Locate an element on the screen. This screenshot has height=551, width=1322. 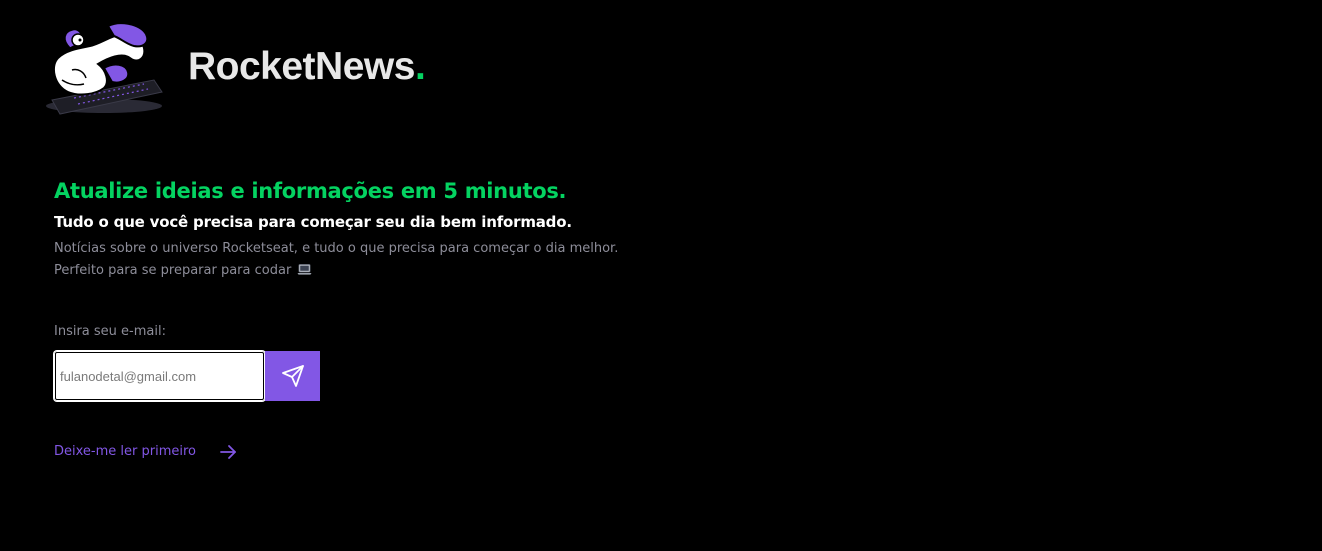
send-icon is located at coordinates (292, 376).